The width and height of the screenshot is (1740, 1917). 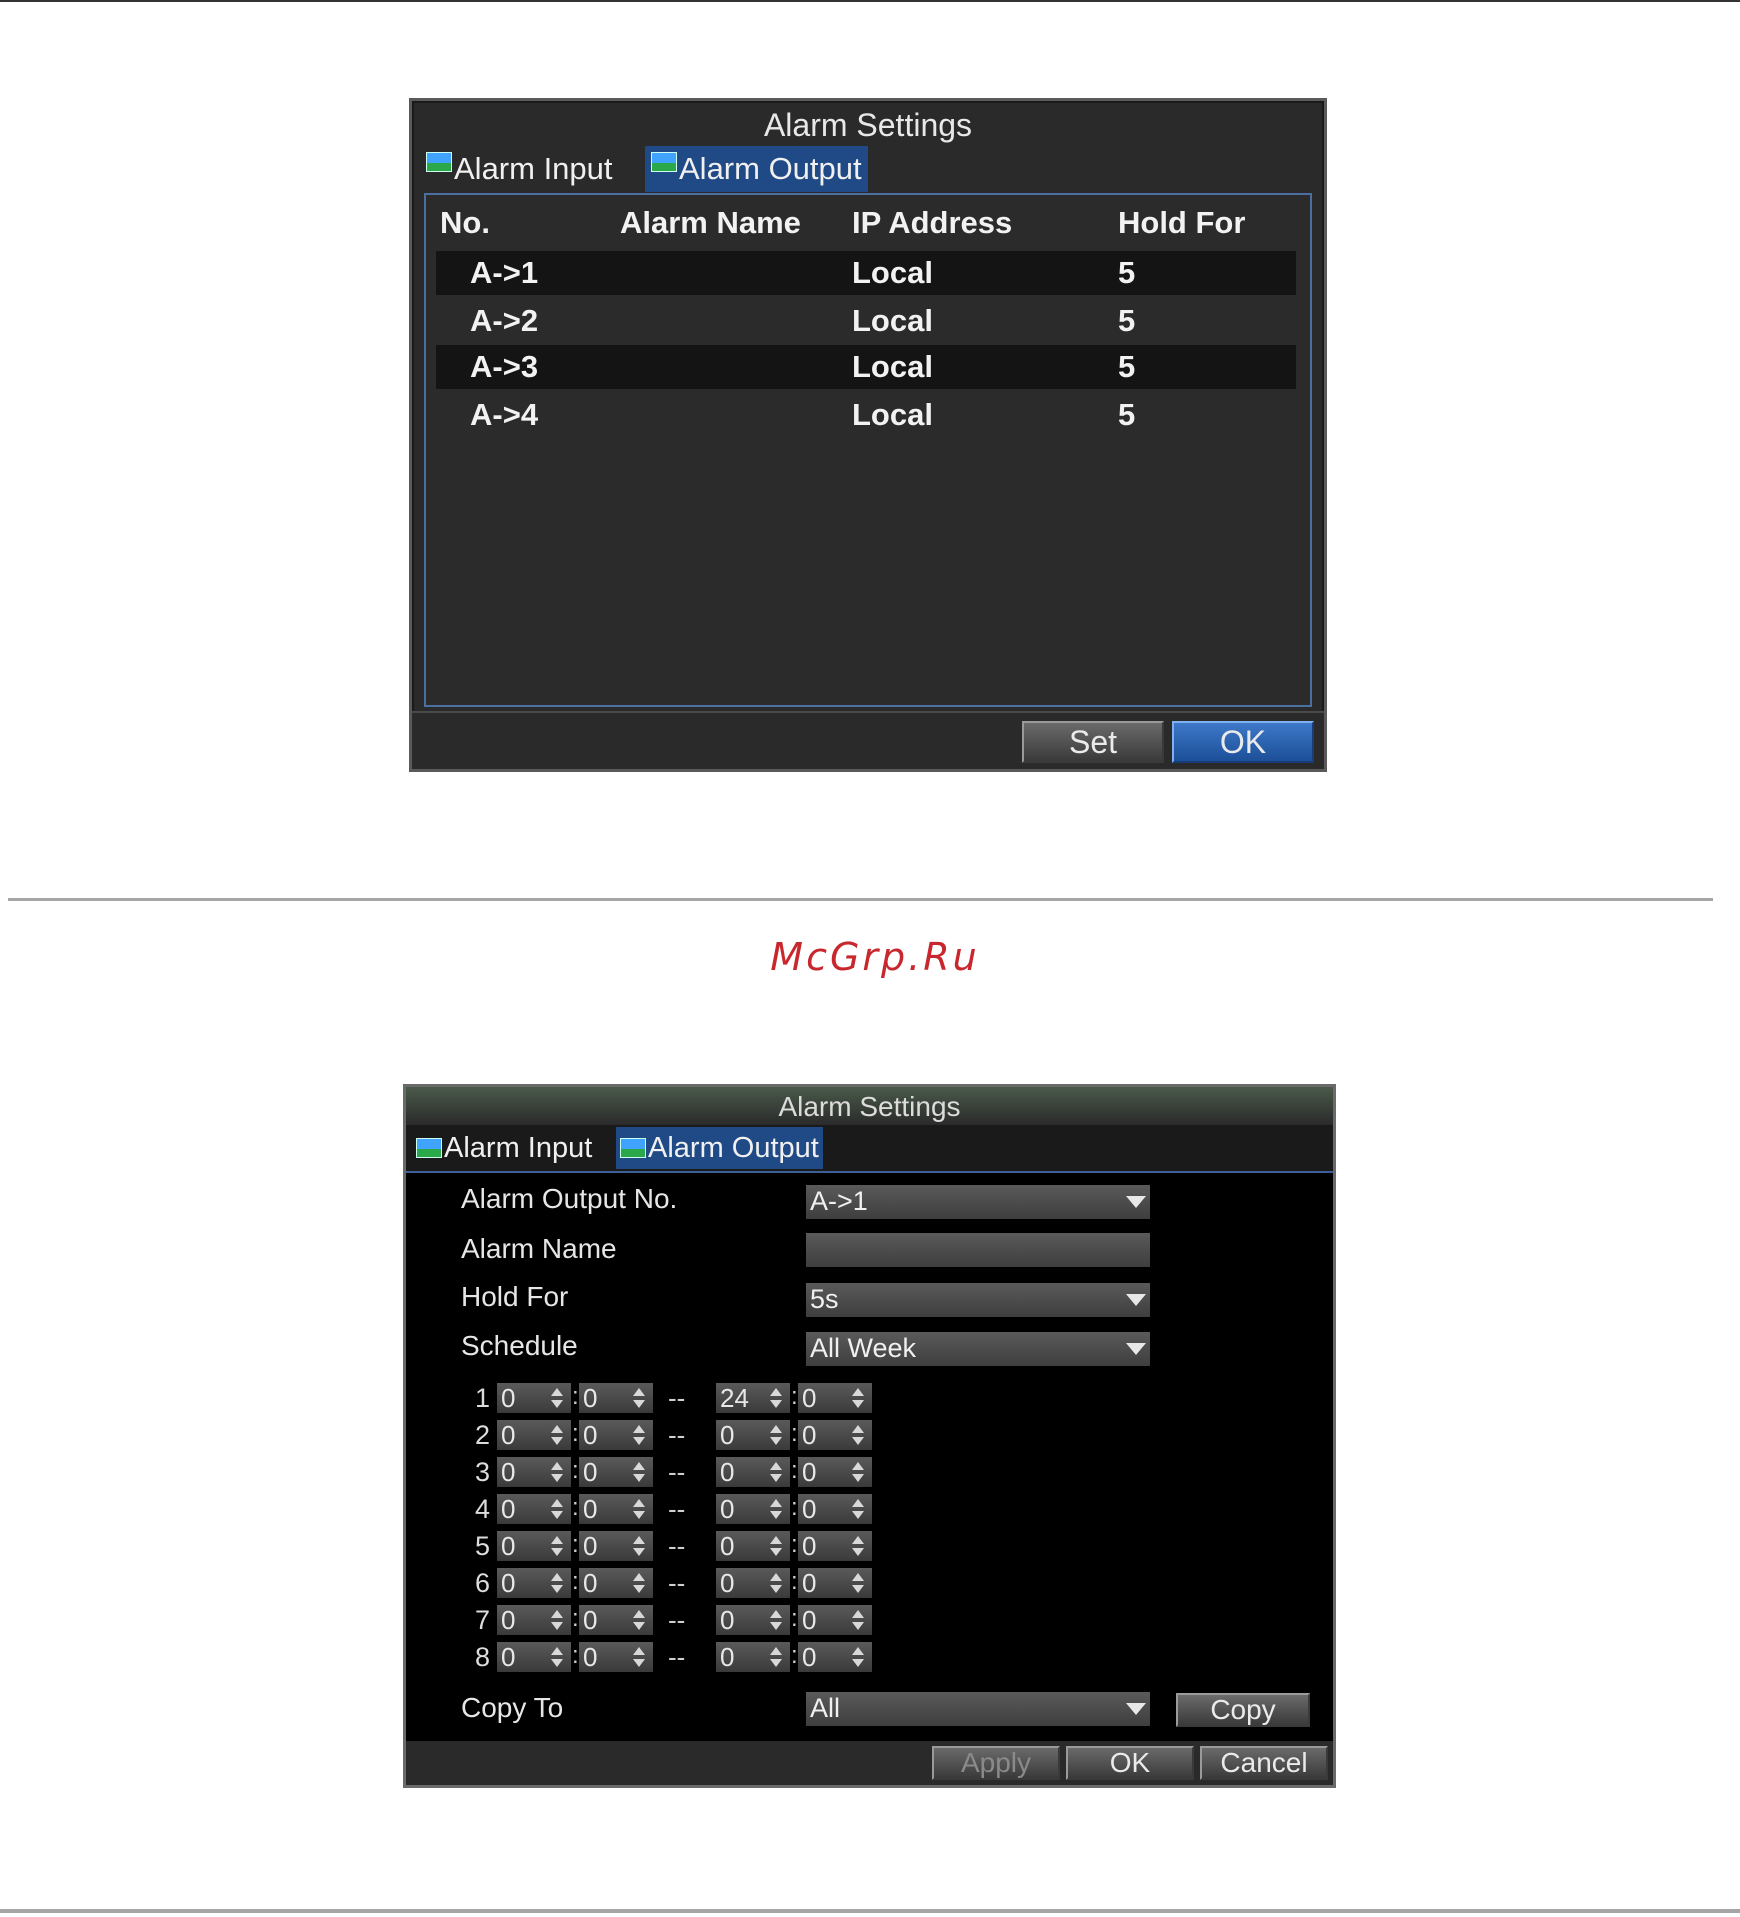 What do you see at coordinates (482, 1435) in the screenshot?
I see `period-number: 2` at bounding box center [482, 1435].